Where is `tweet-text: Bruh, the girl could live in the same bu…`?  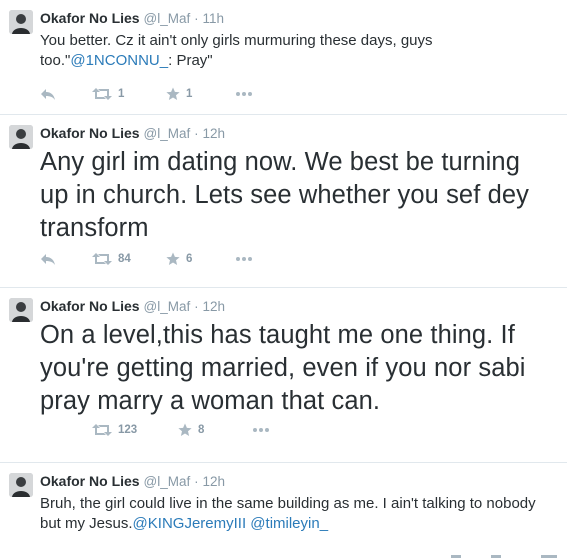 tweet-text: Bruh, the girl could live in the same bu… is located at coordinates (296, 514).